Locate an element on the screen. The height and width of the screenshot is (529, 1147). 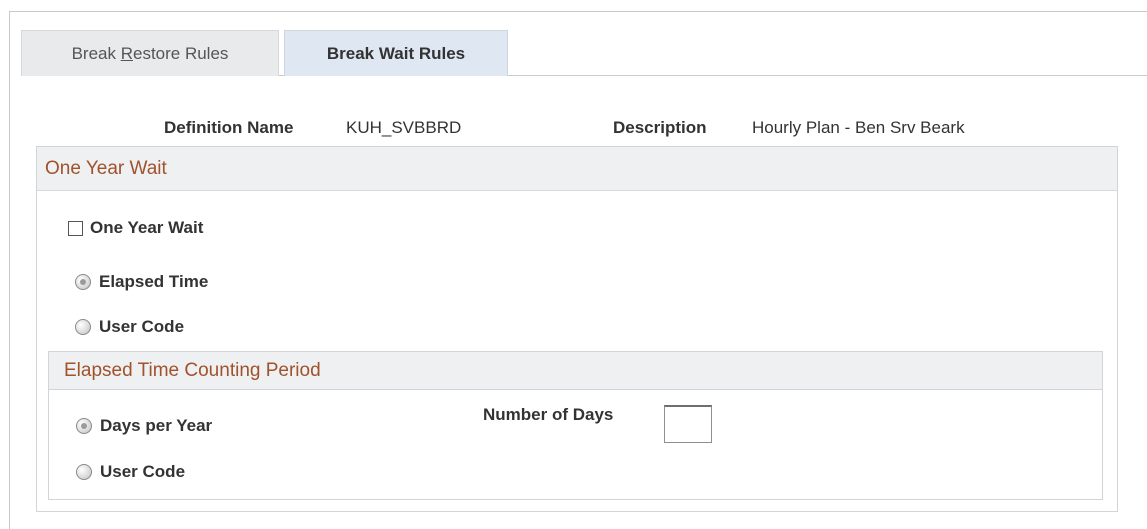
definition-name-value: KUH_SVBBRD is located at coordinates (404, 127).